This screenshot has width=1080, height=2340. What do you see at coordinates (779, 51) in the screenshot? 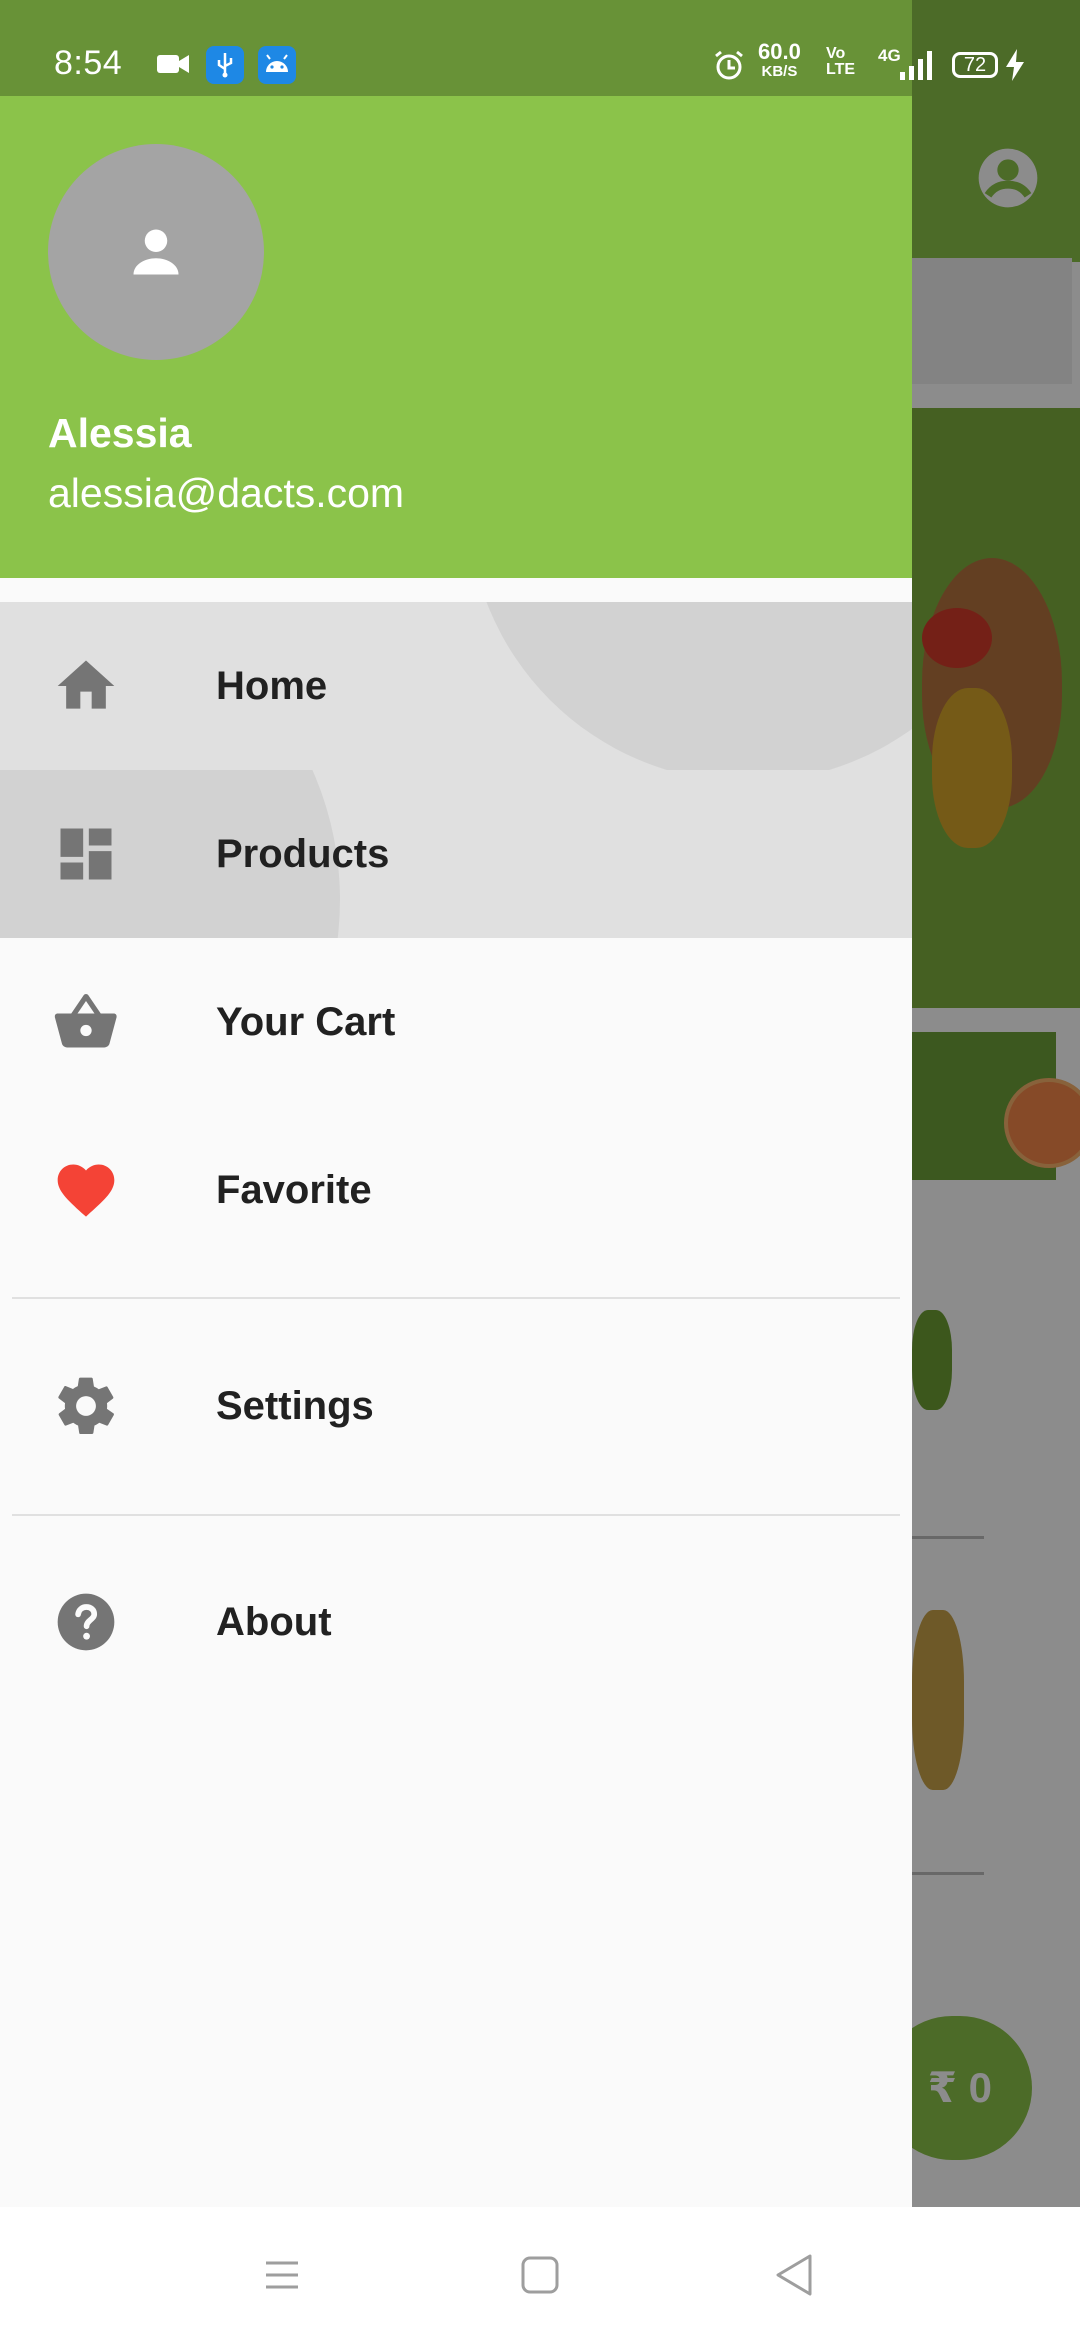
I see `network-rate-value: 60.0` at bounding box center [779, 51].